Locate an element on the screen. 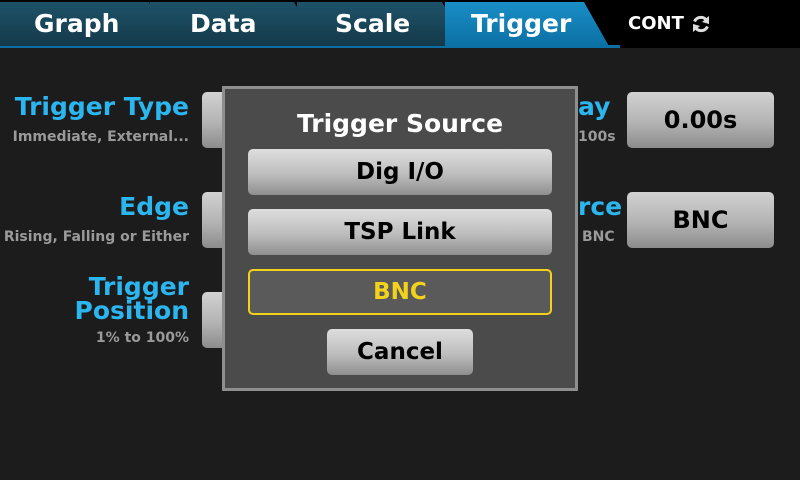  run-mode-label: CONT is located at coordinates (656, 23).